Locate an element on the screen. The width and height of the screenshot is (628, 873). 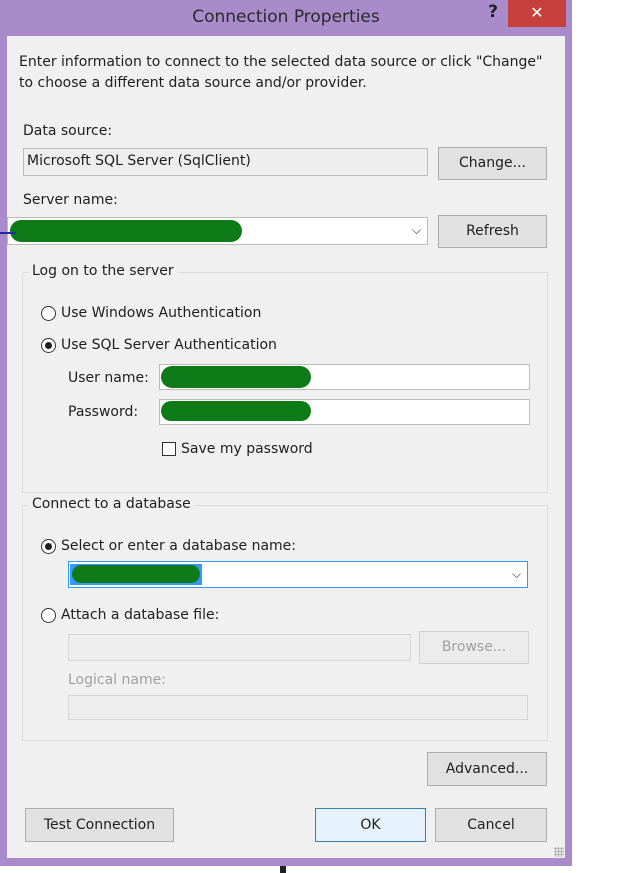
background-fragment is located at coordinates (283, 869).